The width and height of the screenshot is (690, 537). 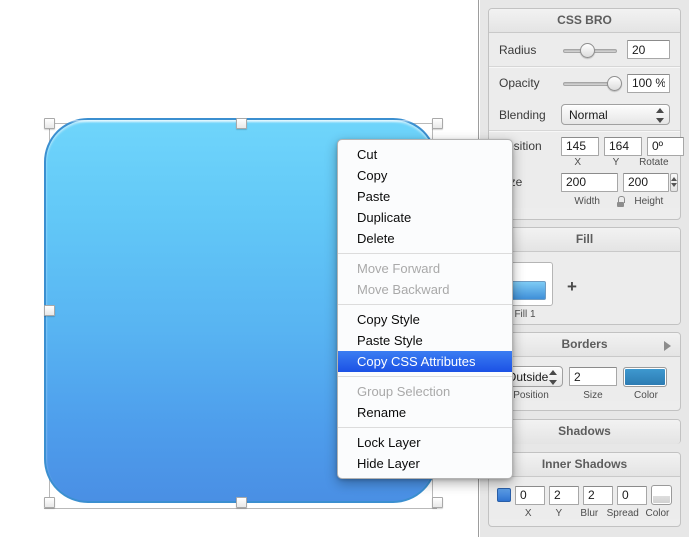 I want to click on height-input, so click(x=646, y=182).